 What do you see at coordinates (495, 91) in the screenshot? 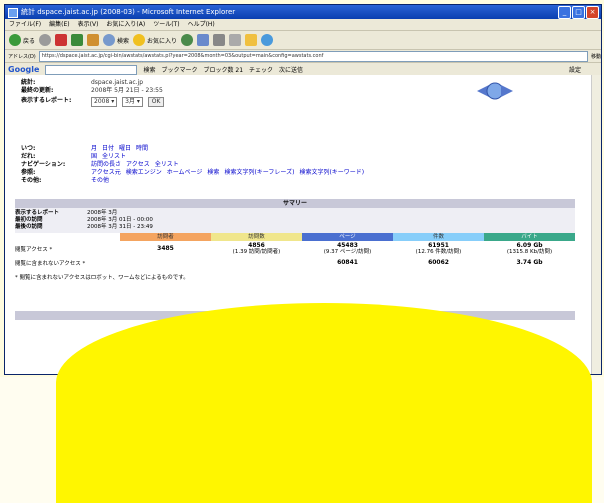
I see `awstats-logo-icon` at bounding box center [495, 91].